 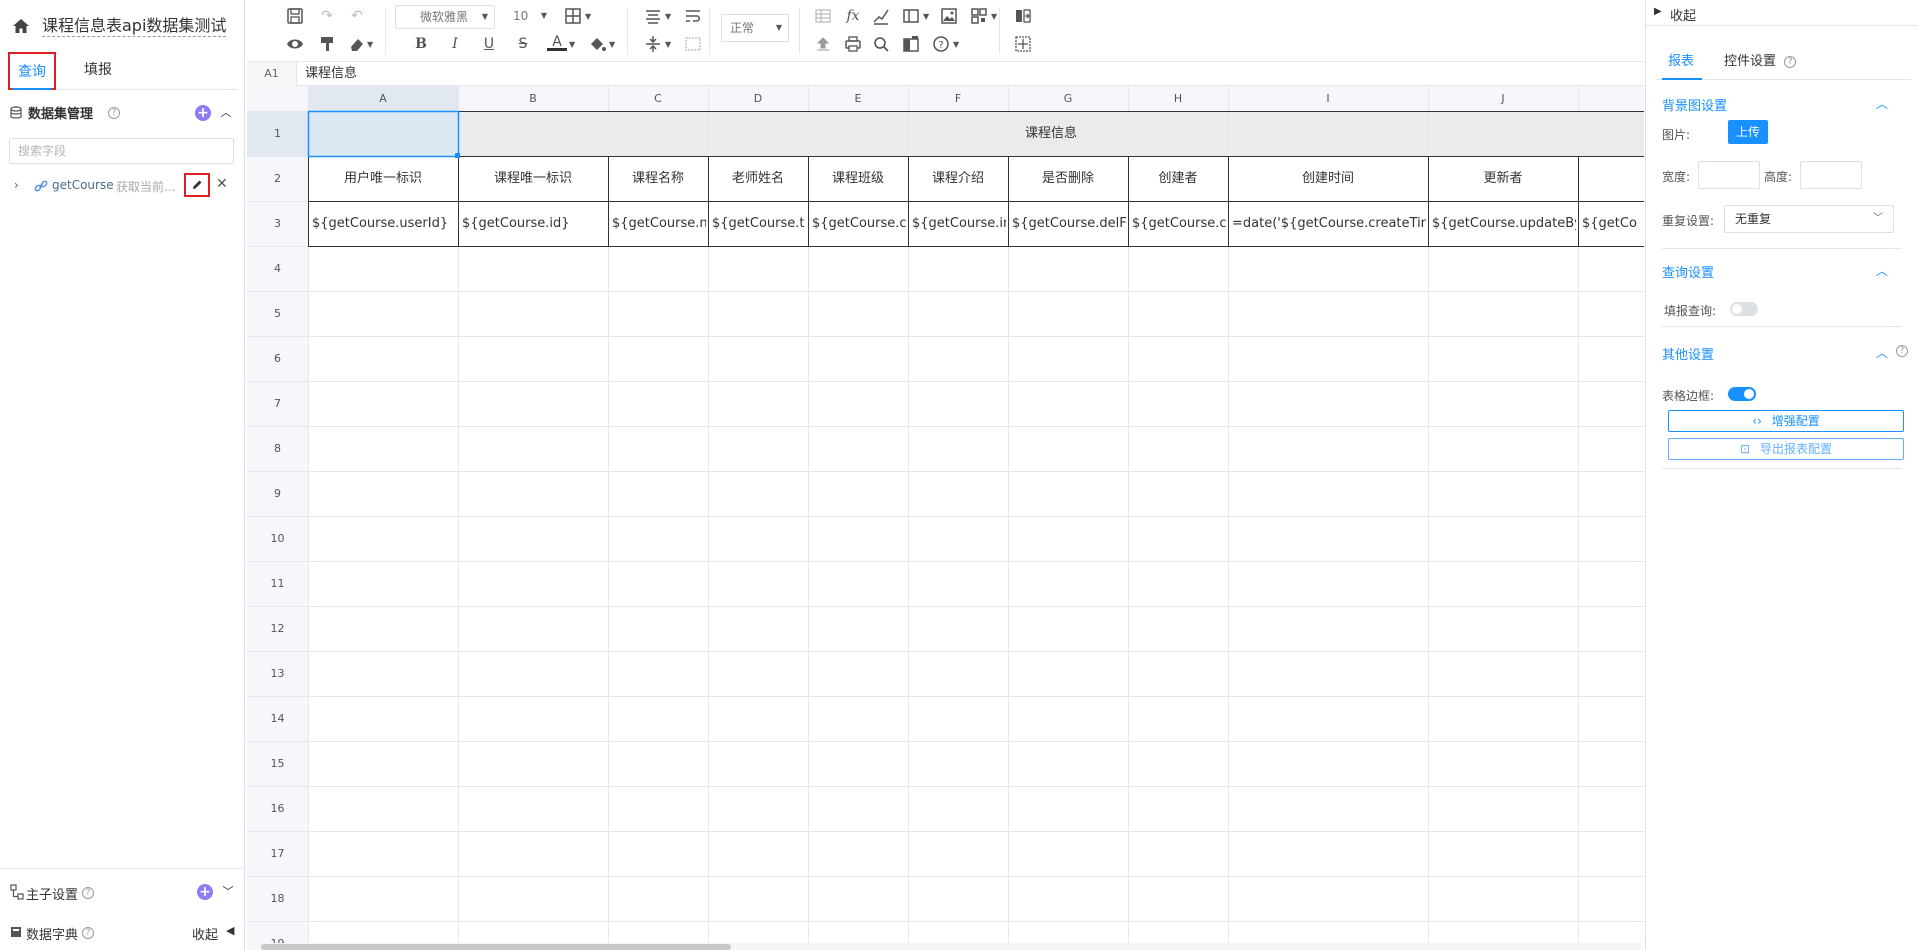 I want to click on qrcode-icon, so click(x=979, y=16).